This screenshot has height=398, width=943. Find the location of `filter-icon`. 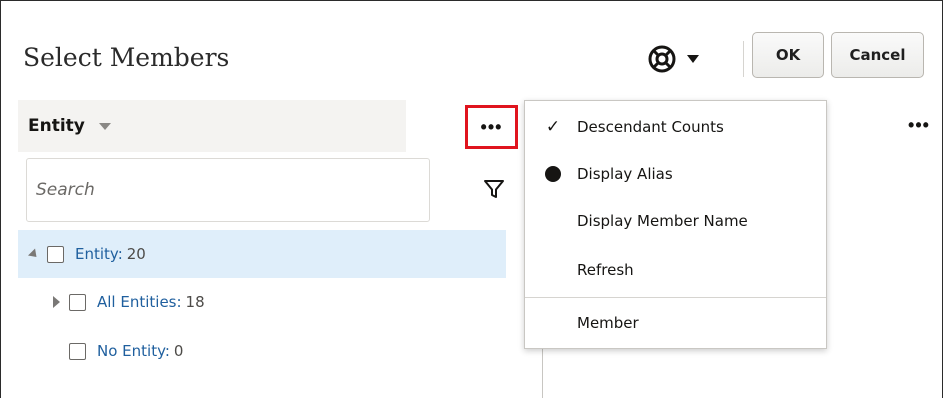

filter-icon is located at coordinates (494, 189).